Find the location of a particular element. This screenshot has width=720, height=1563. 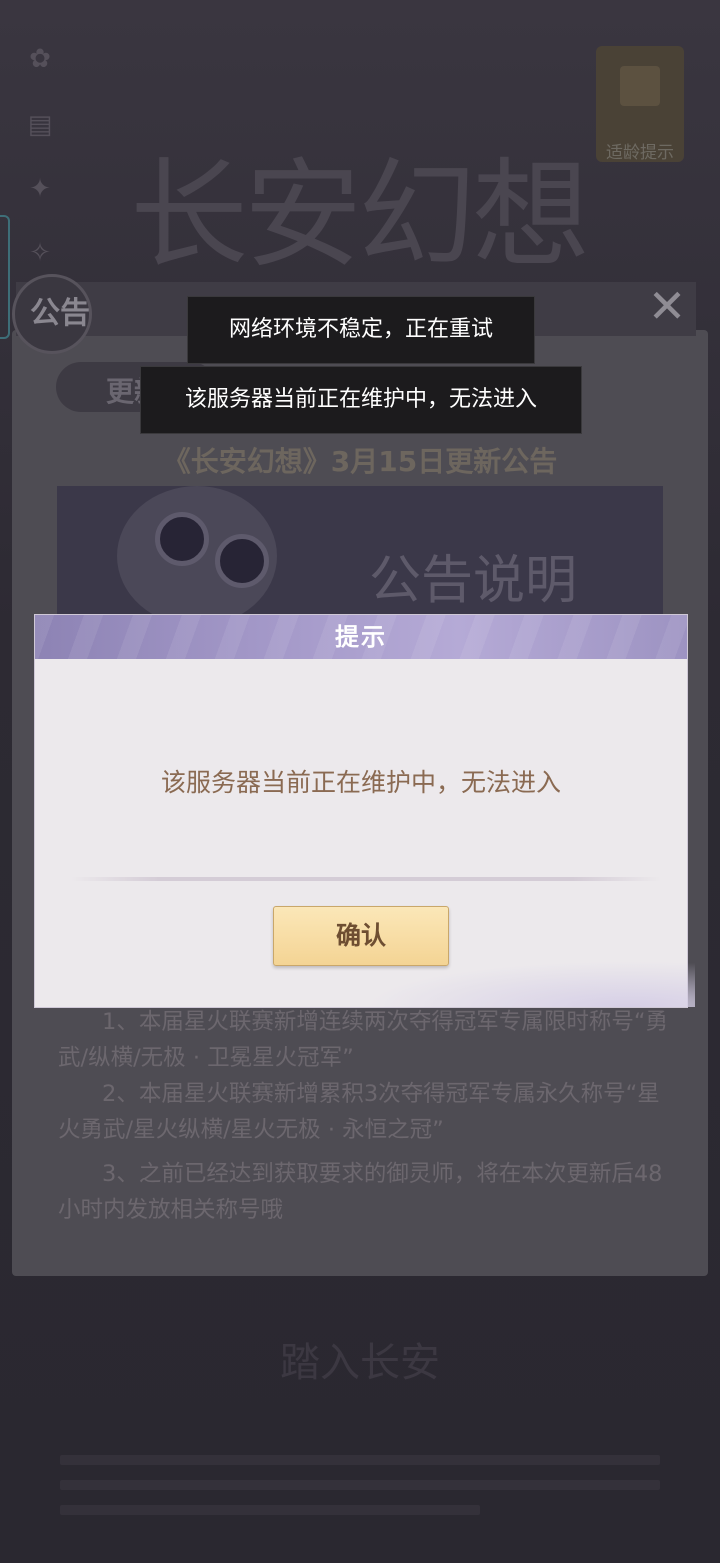

confirm-button: 确认 is located at coordinates (361, 936).